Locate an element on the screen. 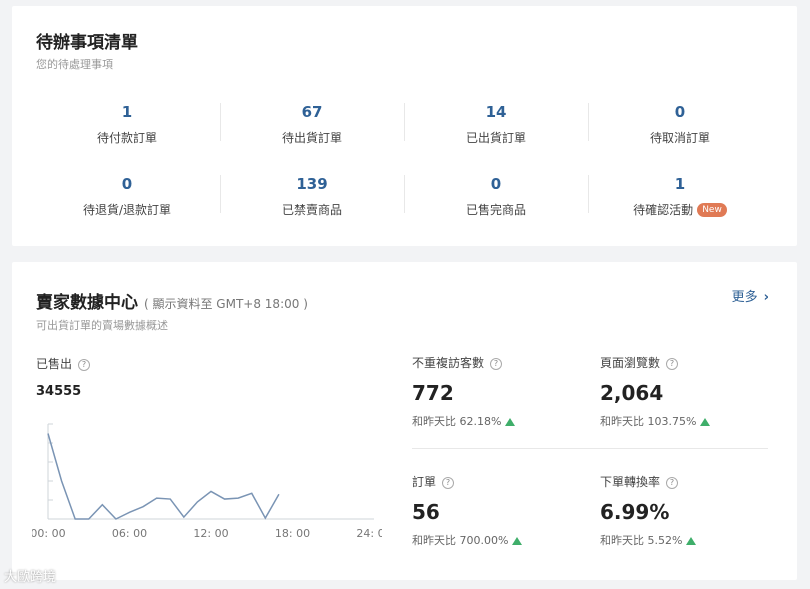  metric-compare-text: 和昨天比 5.52% is located at coordinates (641, 540).